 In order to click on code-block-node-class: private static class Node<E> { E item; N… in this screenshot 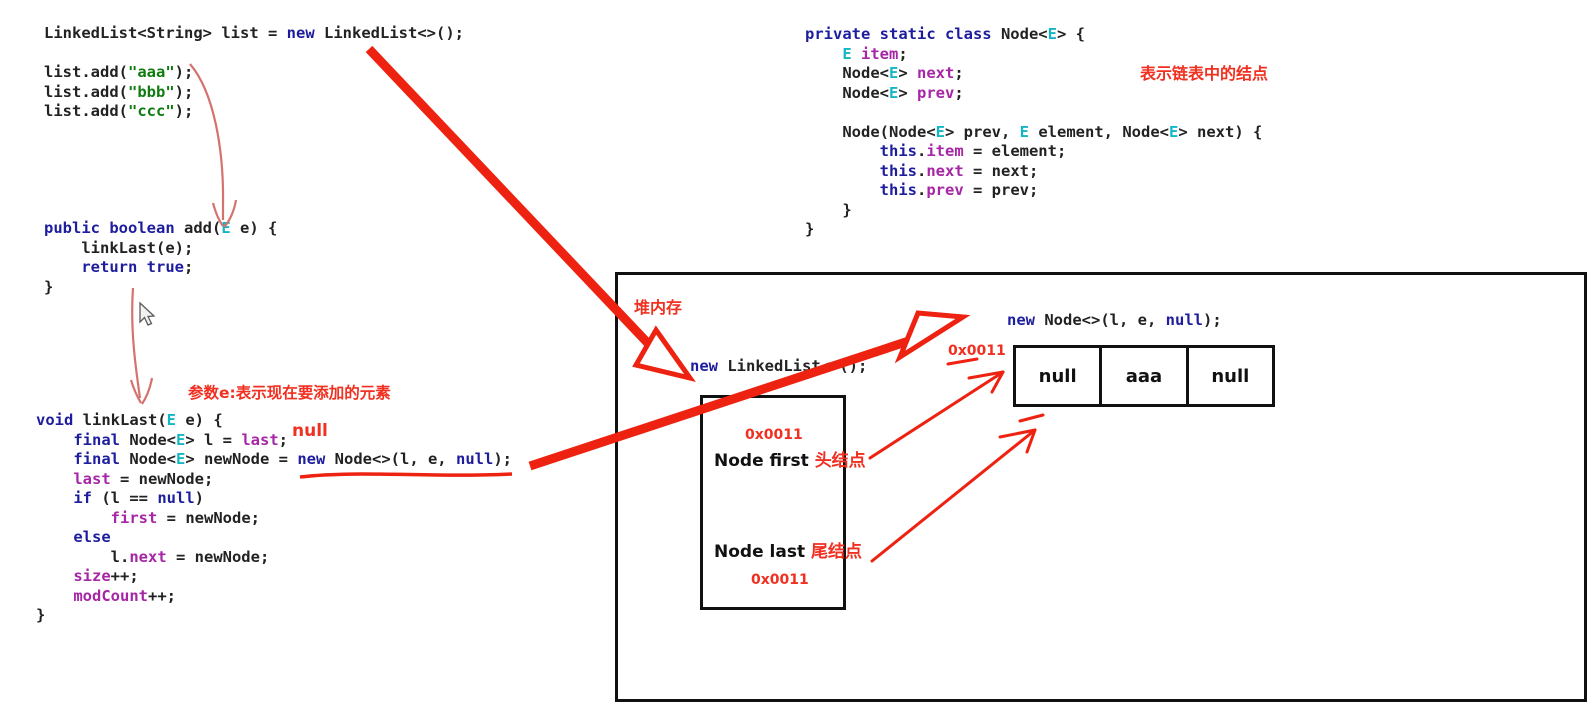, I will do `click(1034, 131)`.